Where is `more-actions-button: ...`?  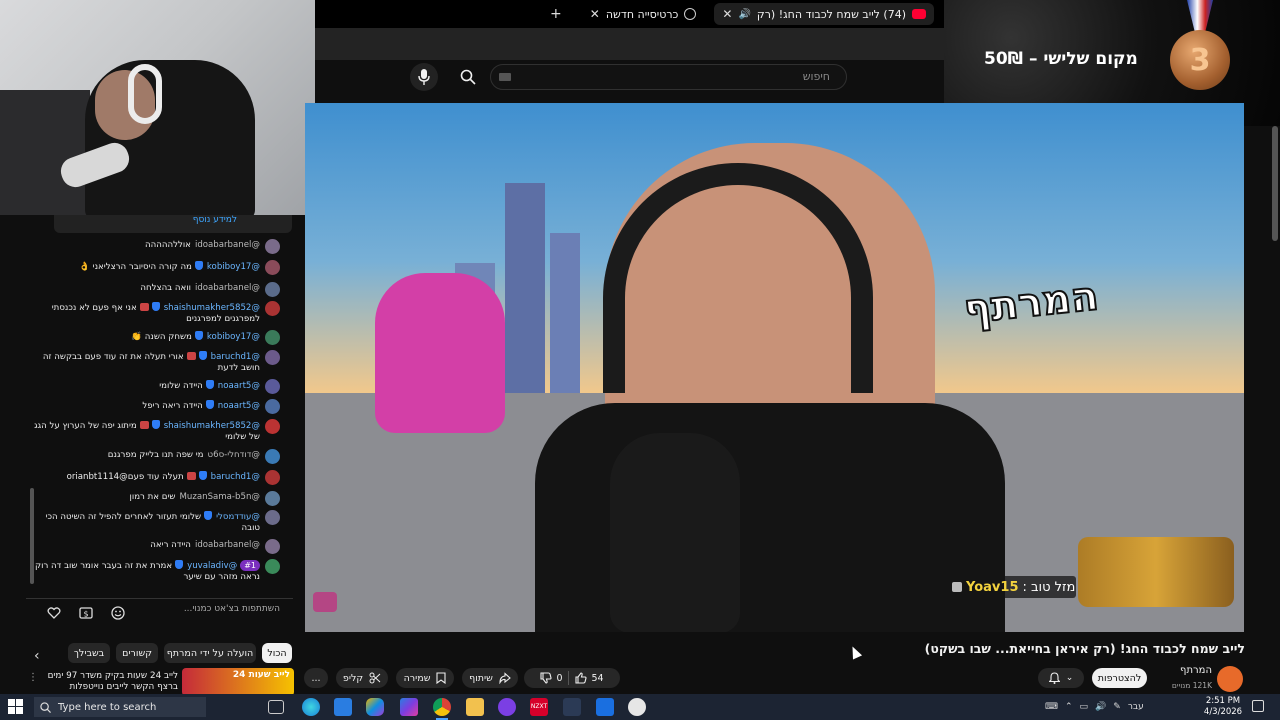 more-actions-button: ... is located at coordinates (316, 678).